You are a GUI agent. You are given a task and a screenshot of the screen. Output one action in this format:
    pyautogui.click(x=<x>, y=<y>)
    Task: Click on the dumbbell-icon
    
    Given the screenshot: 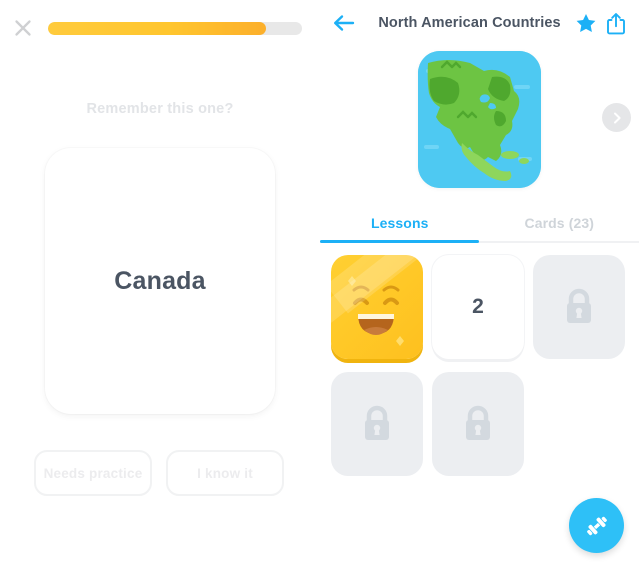 What is the action you would take?
    pyautogui.click(x=596, y=525)
    